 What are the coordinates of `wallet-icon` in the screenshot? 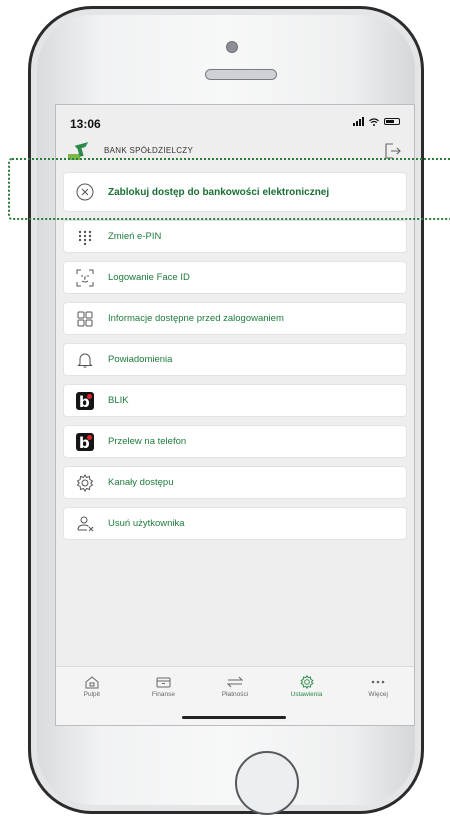 It's located at (163, 682).